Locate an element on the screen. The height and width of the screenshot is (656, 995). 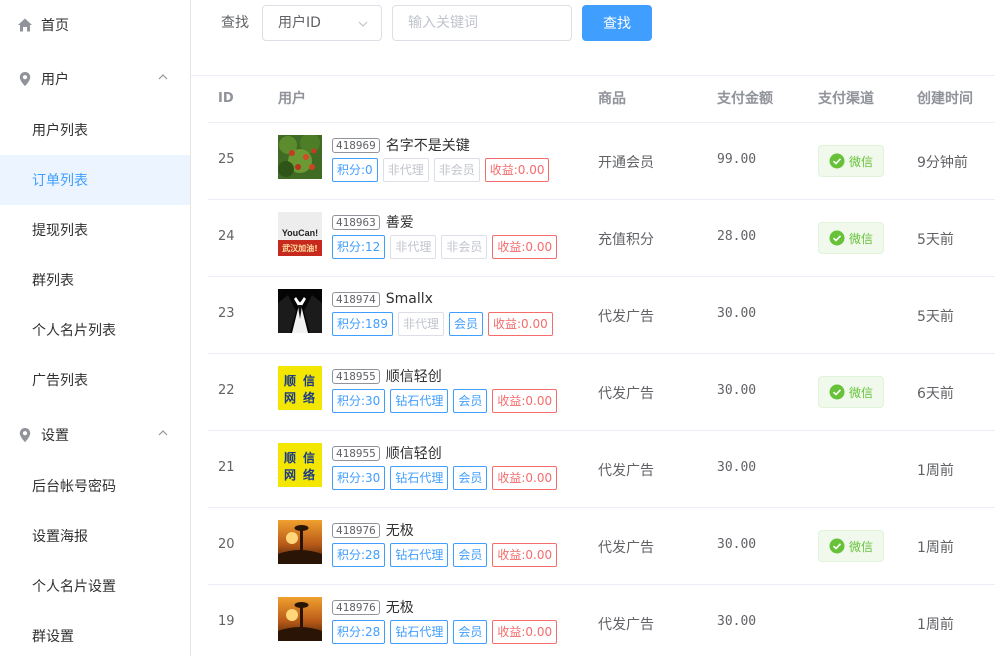
avatar-text: 顺 is located at coordinates (290, 457).